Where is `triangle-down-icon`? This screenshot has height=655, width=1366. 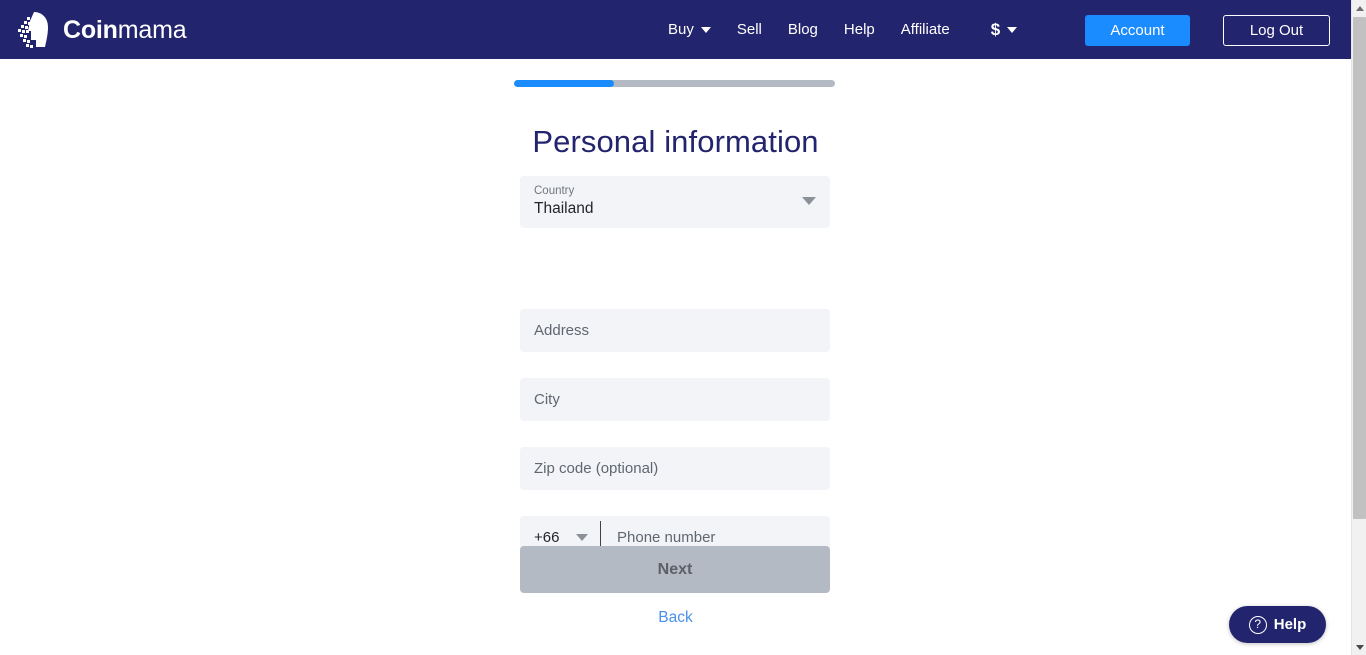
triangle-down-icon is located at coordinates (1359, 647).